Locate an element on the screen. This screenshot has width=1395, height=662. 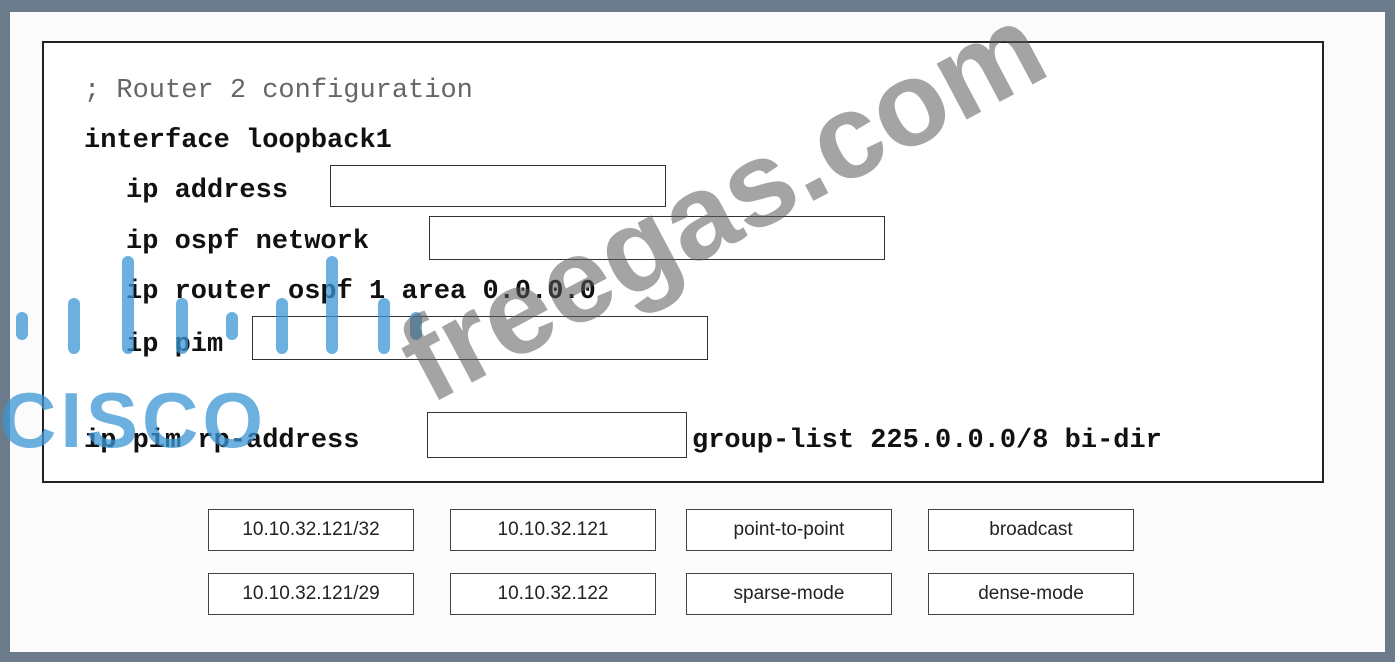
option-ip-29: 10.10.32.121/29 is located at coordinates (311, 594).